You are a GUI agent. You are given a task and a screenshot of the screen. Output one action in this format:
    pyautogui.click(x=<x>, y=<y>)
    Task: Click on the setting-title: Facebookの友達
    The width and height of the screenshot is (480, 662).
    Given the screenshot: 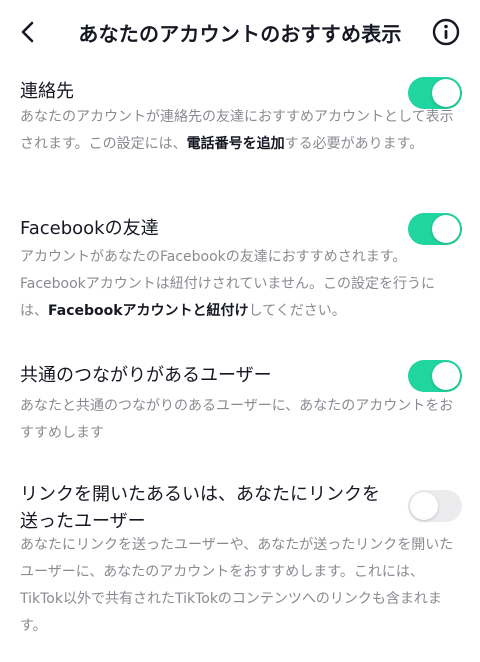 What is the action you would take?
    pyautogui.click(x=89, y=228)
    